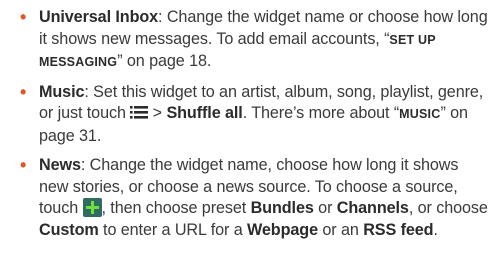  Describe the element at coordinates (139, 112) in the screenshot. I see `menu-icon` at that location.